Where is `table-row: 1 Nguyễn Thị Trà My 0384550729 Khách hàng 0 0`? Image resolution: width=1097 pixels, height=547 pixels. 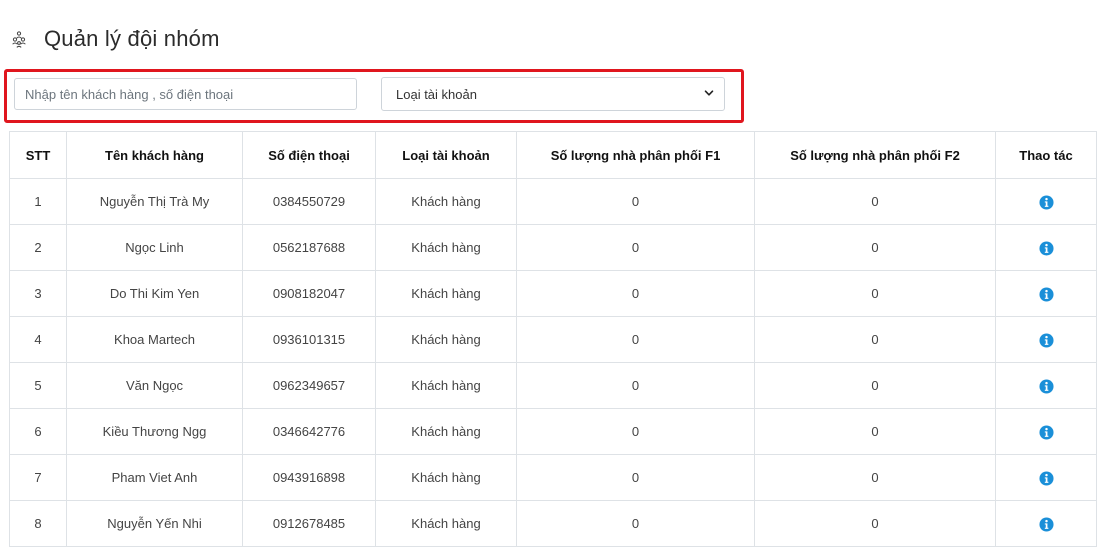
table-row: 1 Nguyễn Thị Trà My 0384550729 Khách hàng 0 0 is located at coordinates (553, 201).